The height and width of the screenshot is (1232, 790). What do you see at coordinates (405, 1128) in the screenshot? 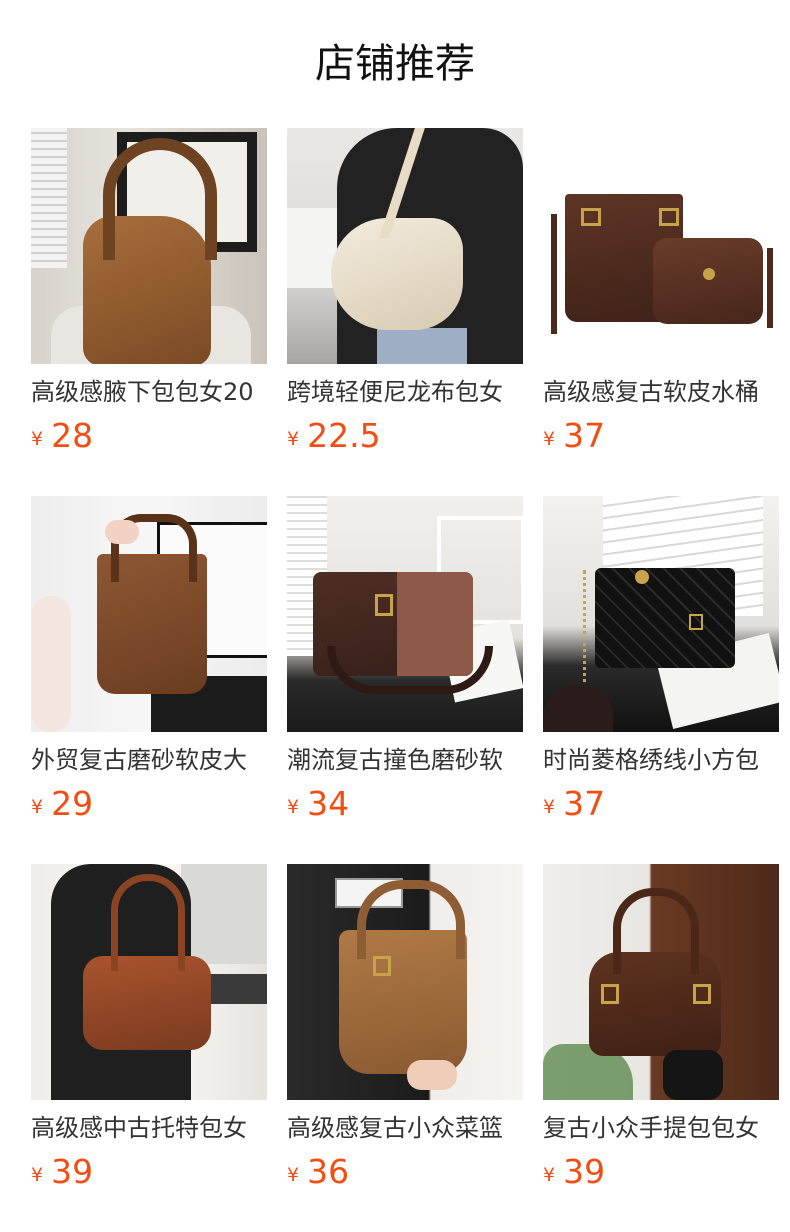
I see `product-name: 高级感复古小众菜篮` at bounding box center [405, 1128].